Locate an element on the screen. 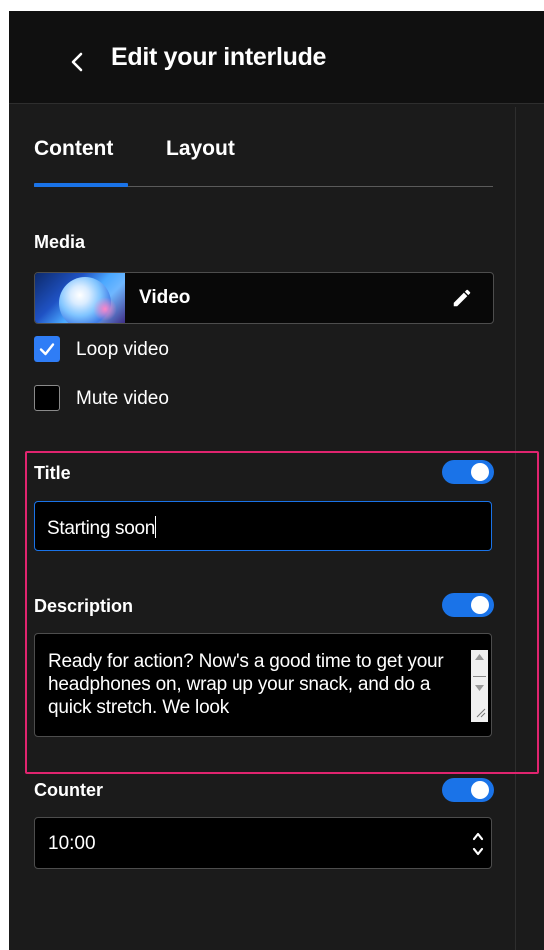  check-icon is located at coordinates (47, 349).